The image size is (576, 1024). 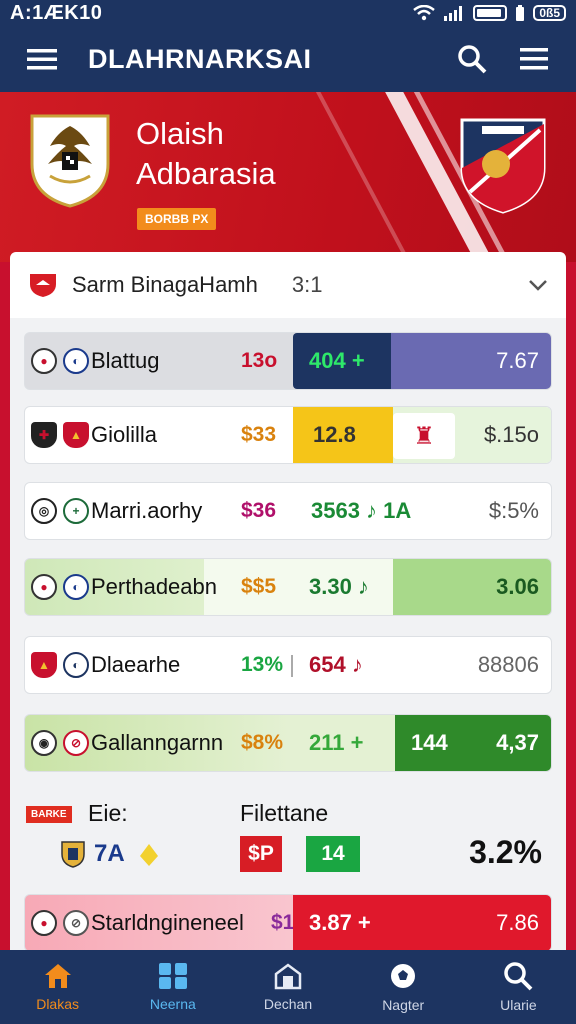 What do you see at coordinates (508, 664) in the screenshot?
I see `odds-right: 88806` at bounding box center [508, 664].